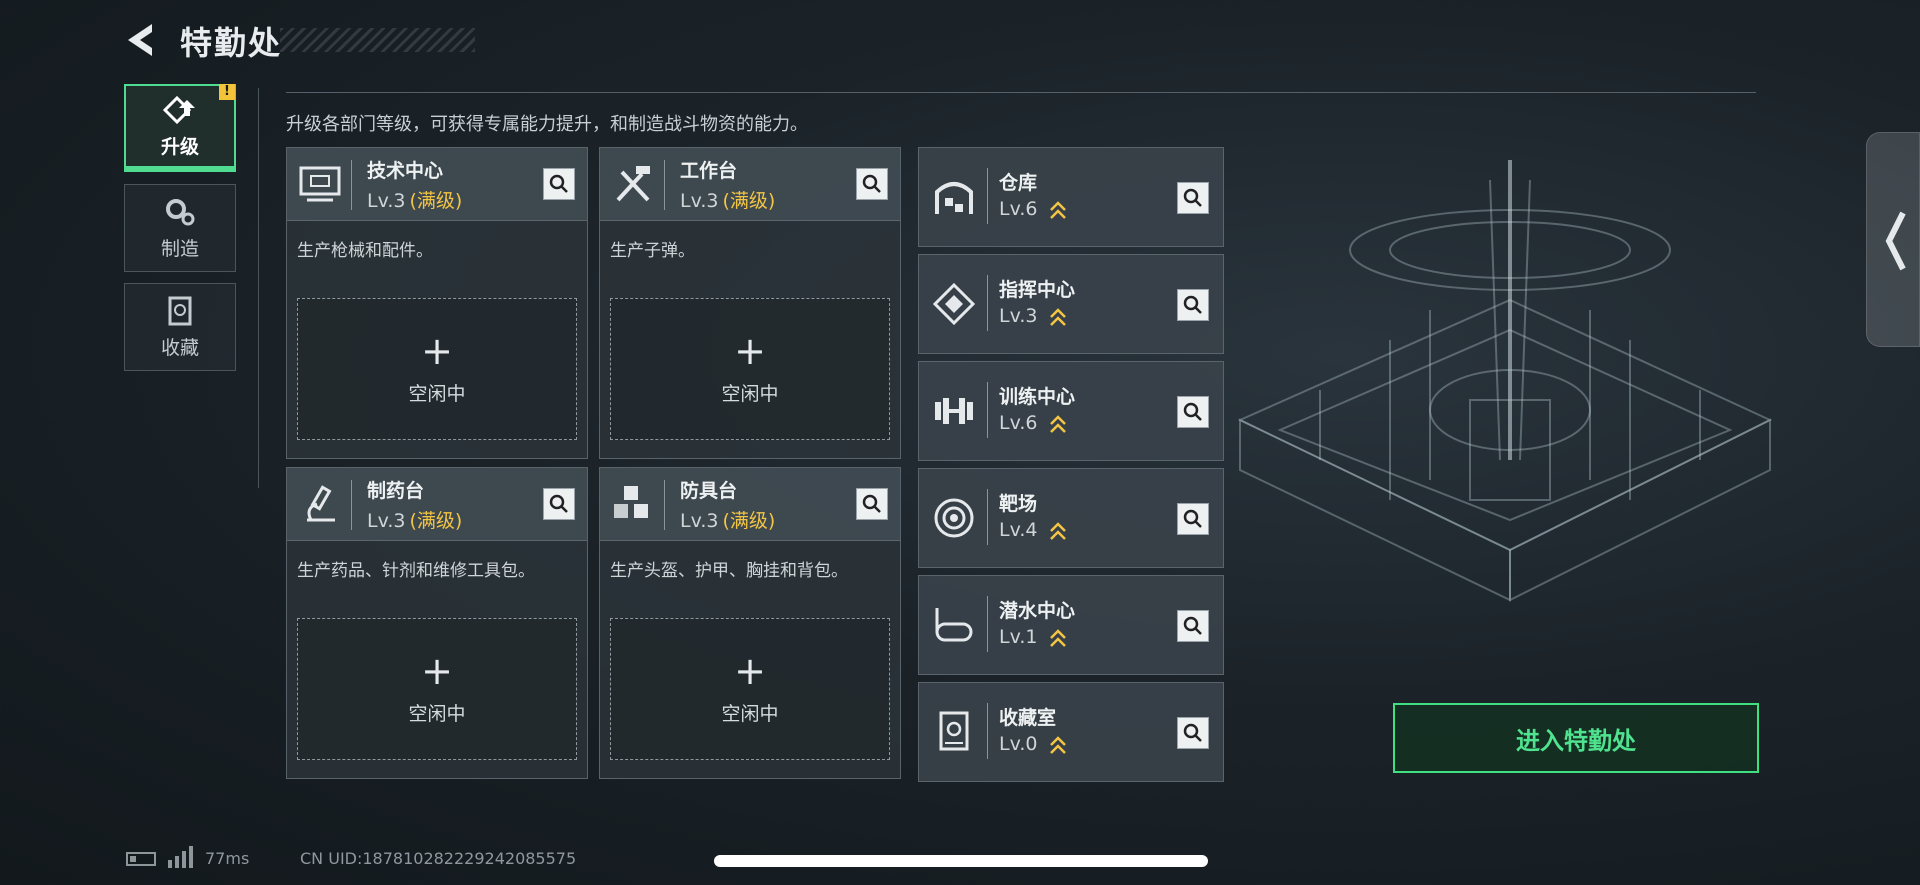 The image size is (1920, 885). Describe the element at coordinates (365, 251) in the screenshot. I see `card-description: 生产枪械和配件。` at that location.